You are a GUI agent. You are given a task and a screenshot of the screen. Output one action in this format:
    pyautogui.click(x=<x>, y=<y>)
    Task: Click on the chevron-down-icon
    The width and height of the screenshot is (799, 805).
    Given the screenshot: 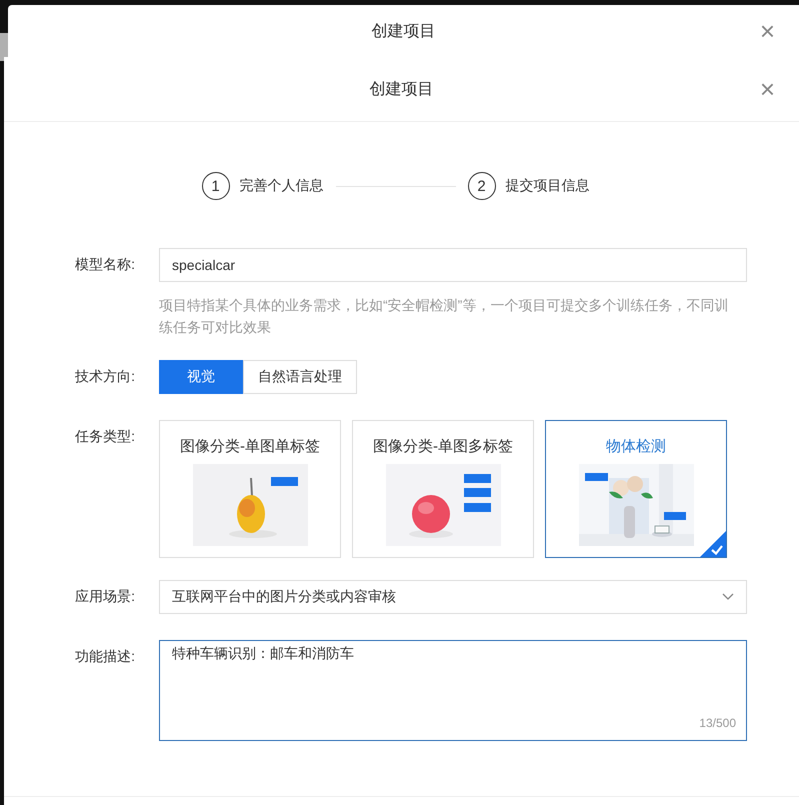 What is the action you would take?
    pyautogui.click(x=728, y=597)
    